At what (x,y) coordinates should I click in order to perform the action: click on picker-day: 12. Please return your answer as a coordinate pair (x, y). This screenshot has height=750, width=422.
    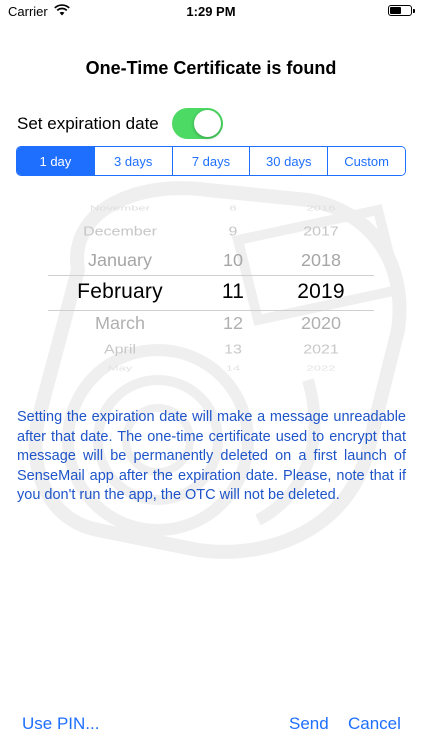
    Looking at the image, I should click on (233, 323).